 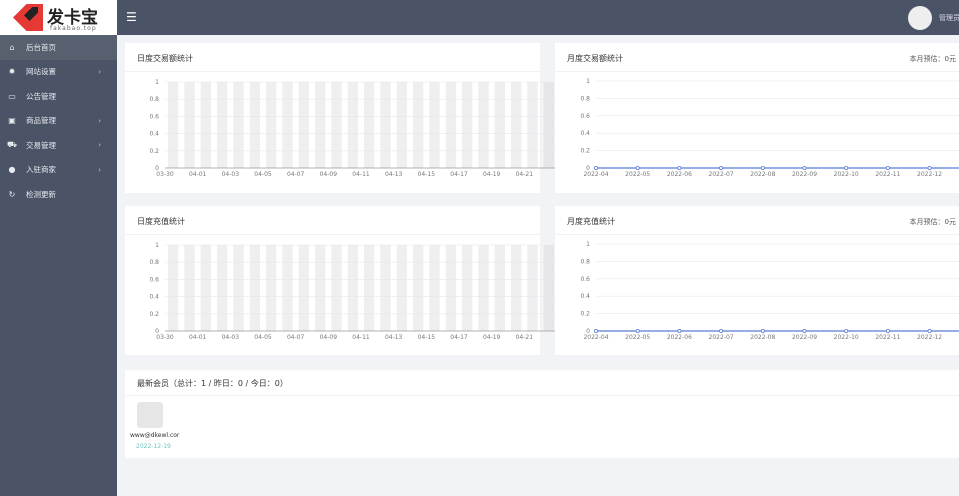 I want to click on logo-sub: fakabao.top, so click(x=73, y=28).